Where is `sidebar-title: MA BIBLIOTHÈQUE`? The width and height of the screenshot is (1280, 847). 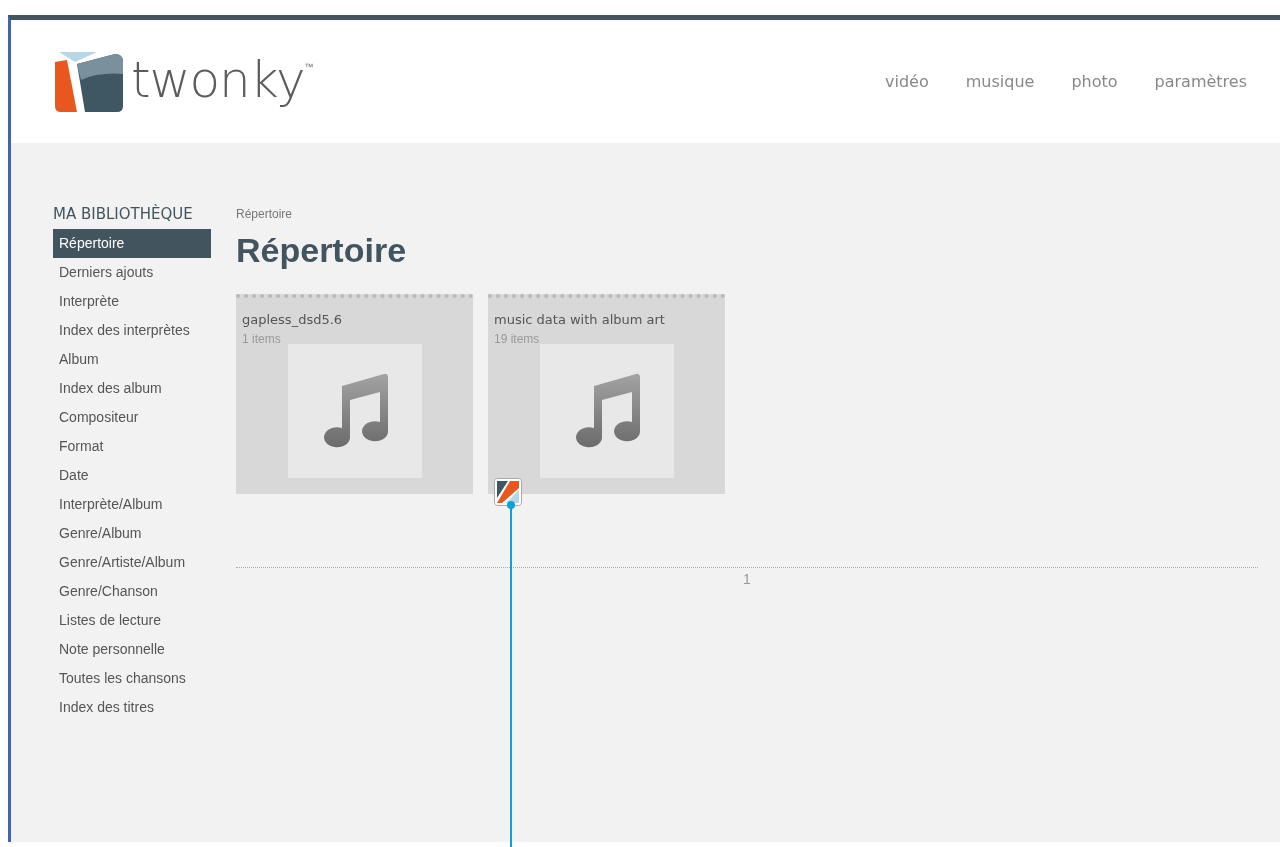
sidebar-title: MA BIBLIOTHÈQUE is located at coordinates (123, 214).